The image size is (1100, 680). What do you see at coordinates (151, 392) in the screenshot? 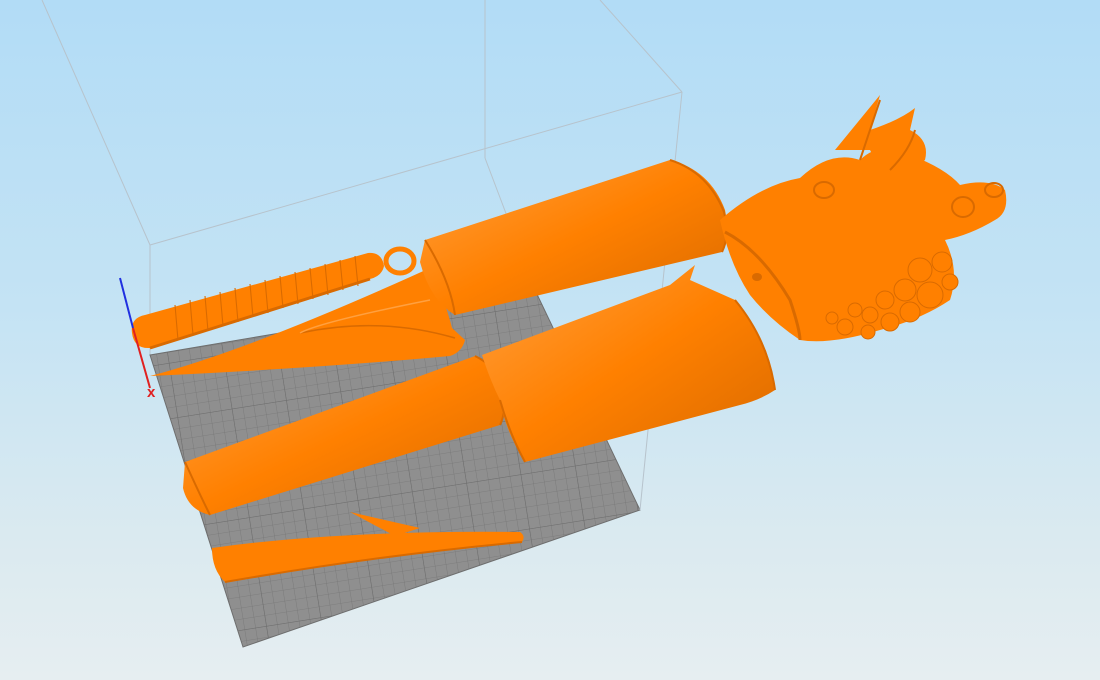
I see `x-axis-label: x` at bounding box center [151, 392].